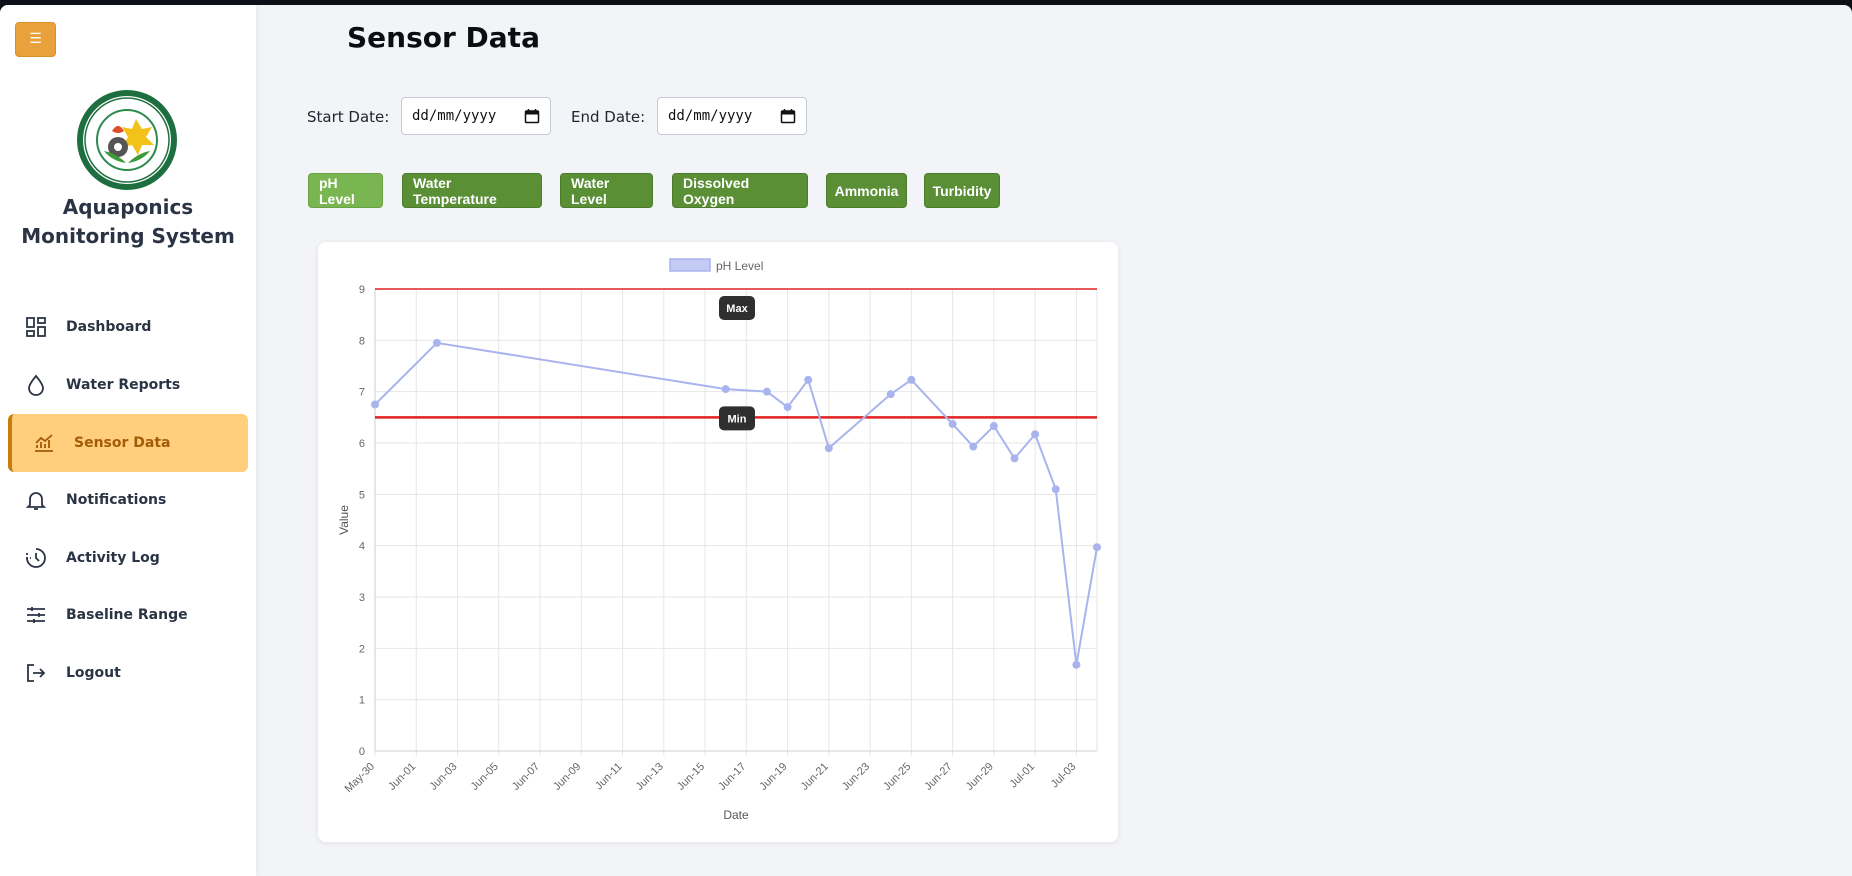  What do you see at coordinates (36, 500) in the screenshot?
I see `bell-icon` at bounding box center [36, 500].